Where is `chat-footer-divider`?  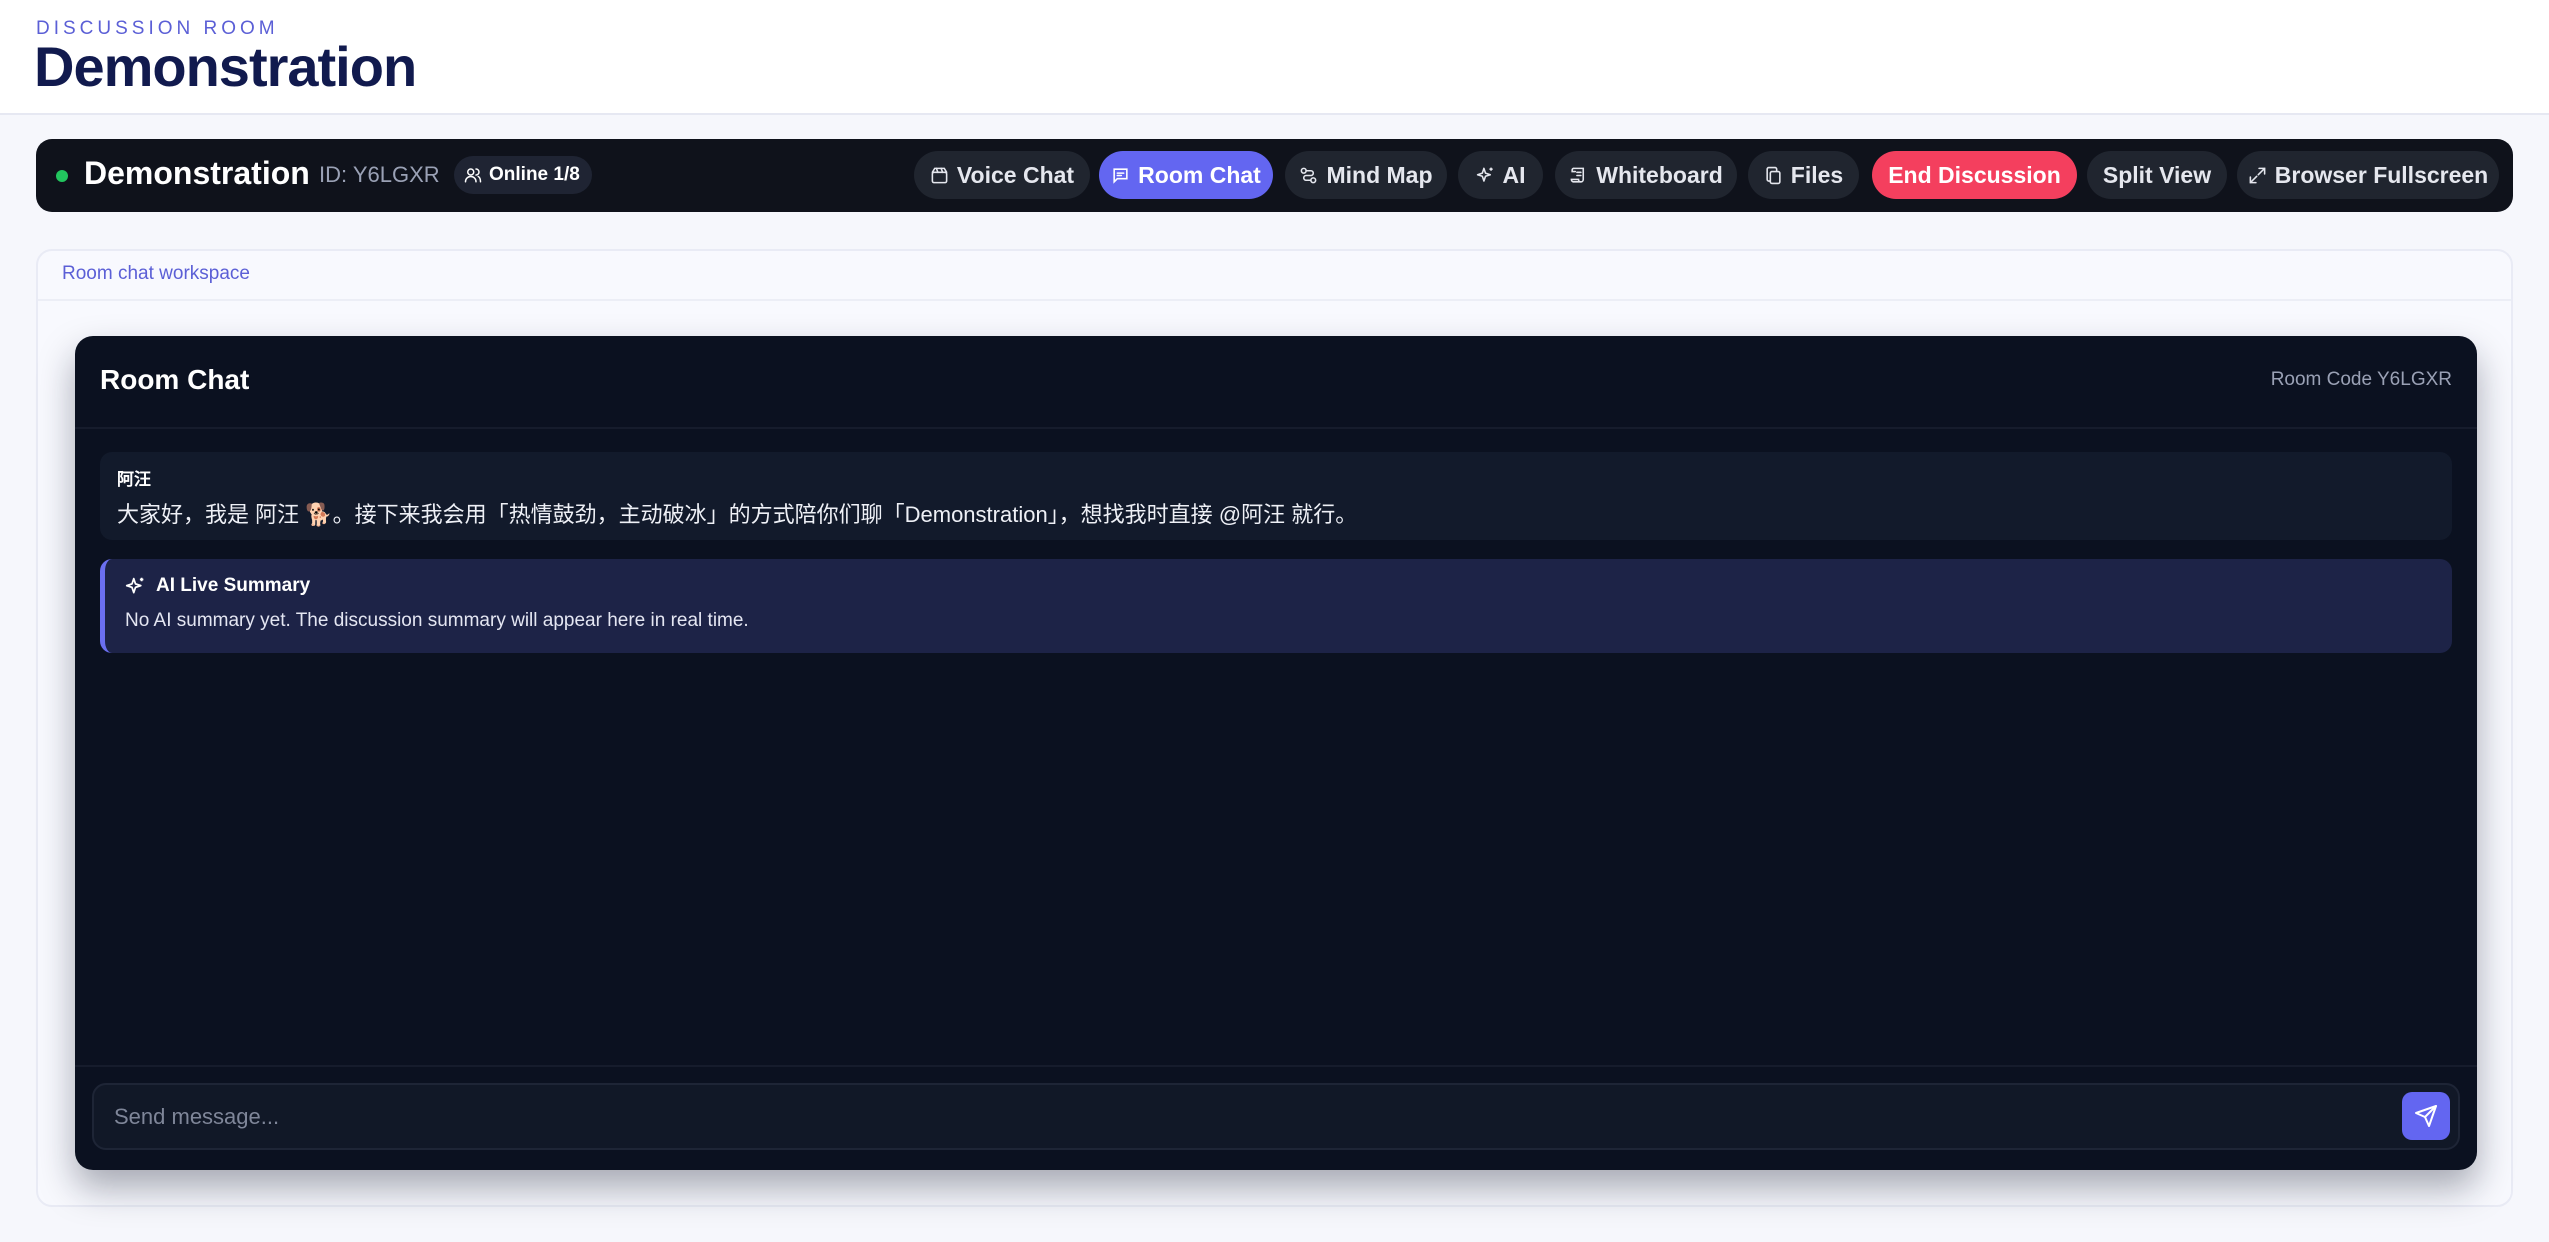 chat-footer-divider is located at coordinates (1276, 1066).